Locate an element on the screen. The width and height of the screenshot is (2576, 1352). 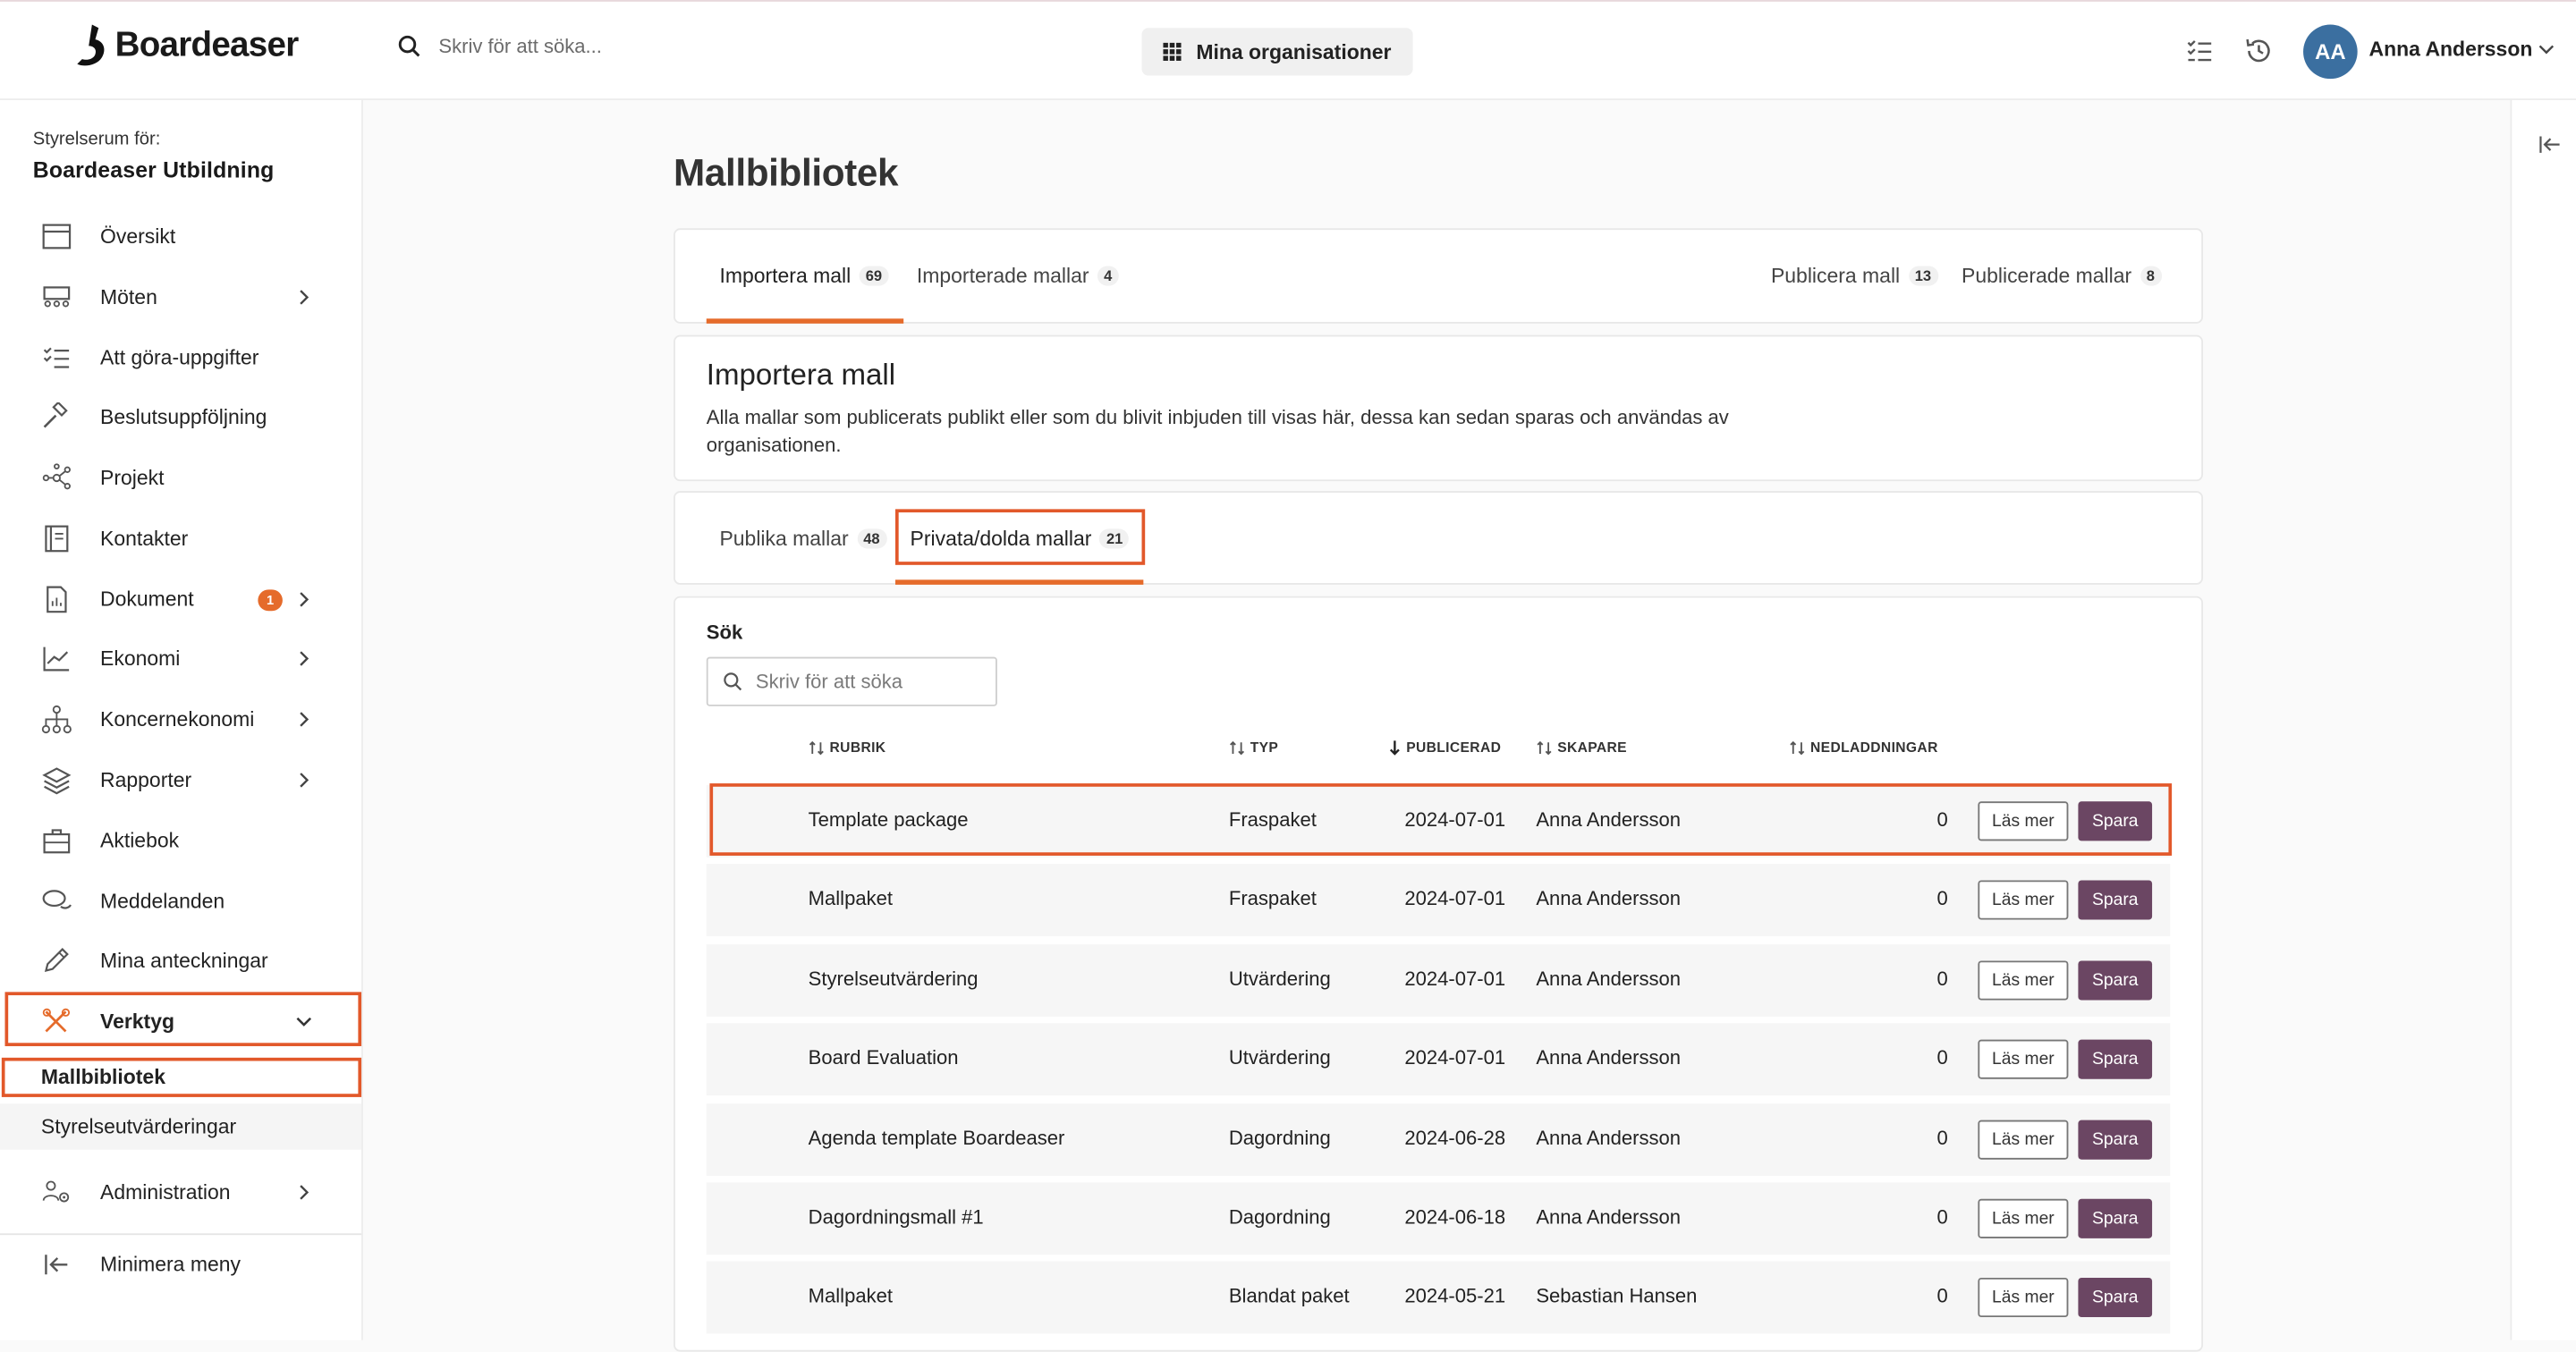
sidebar-item-rapporter: Rapporter is located at coordinates (180, 779).